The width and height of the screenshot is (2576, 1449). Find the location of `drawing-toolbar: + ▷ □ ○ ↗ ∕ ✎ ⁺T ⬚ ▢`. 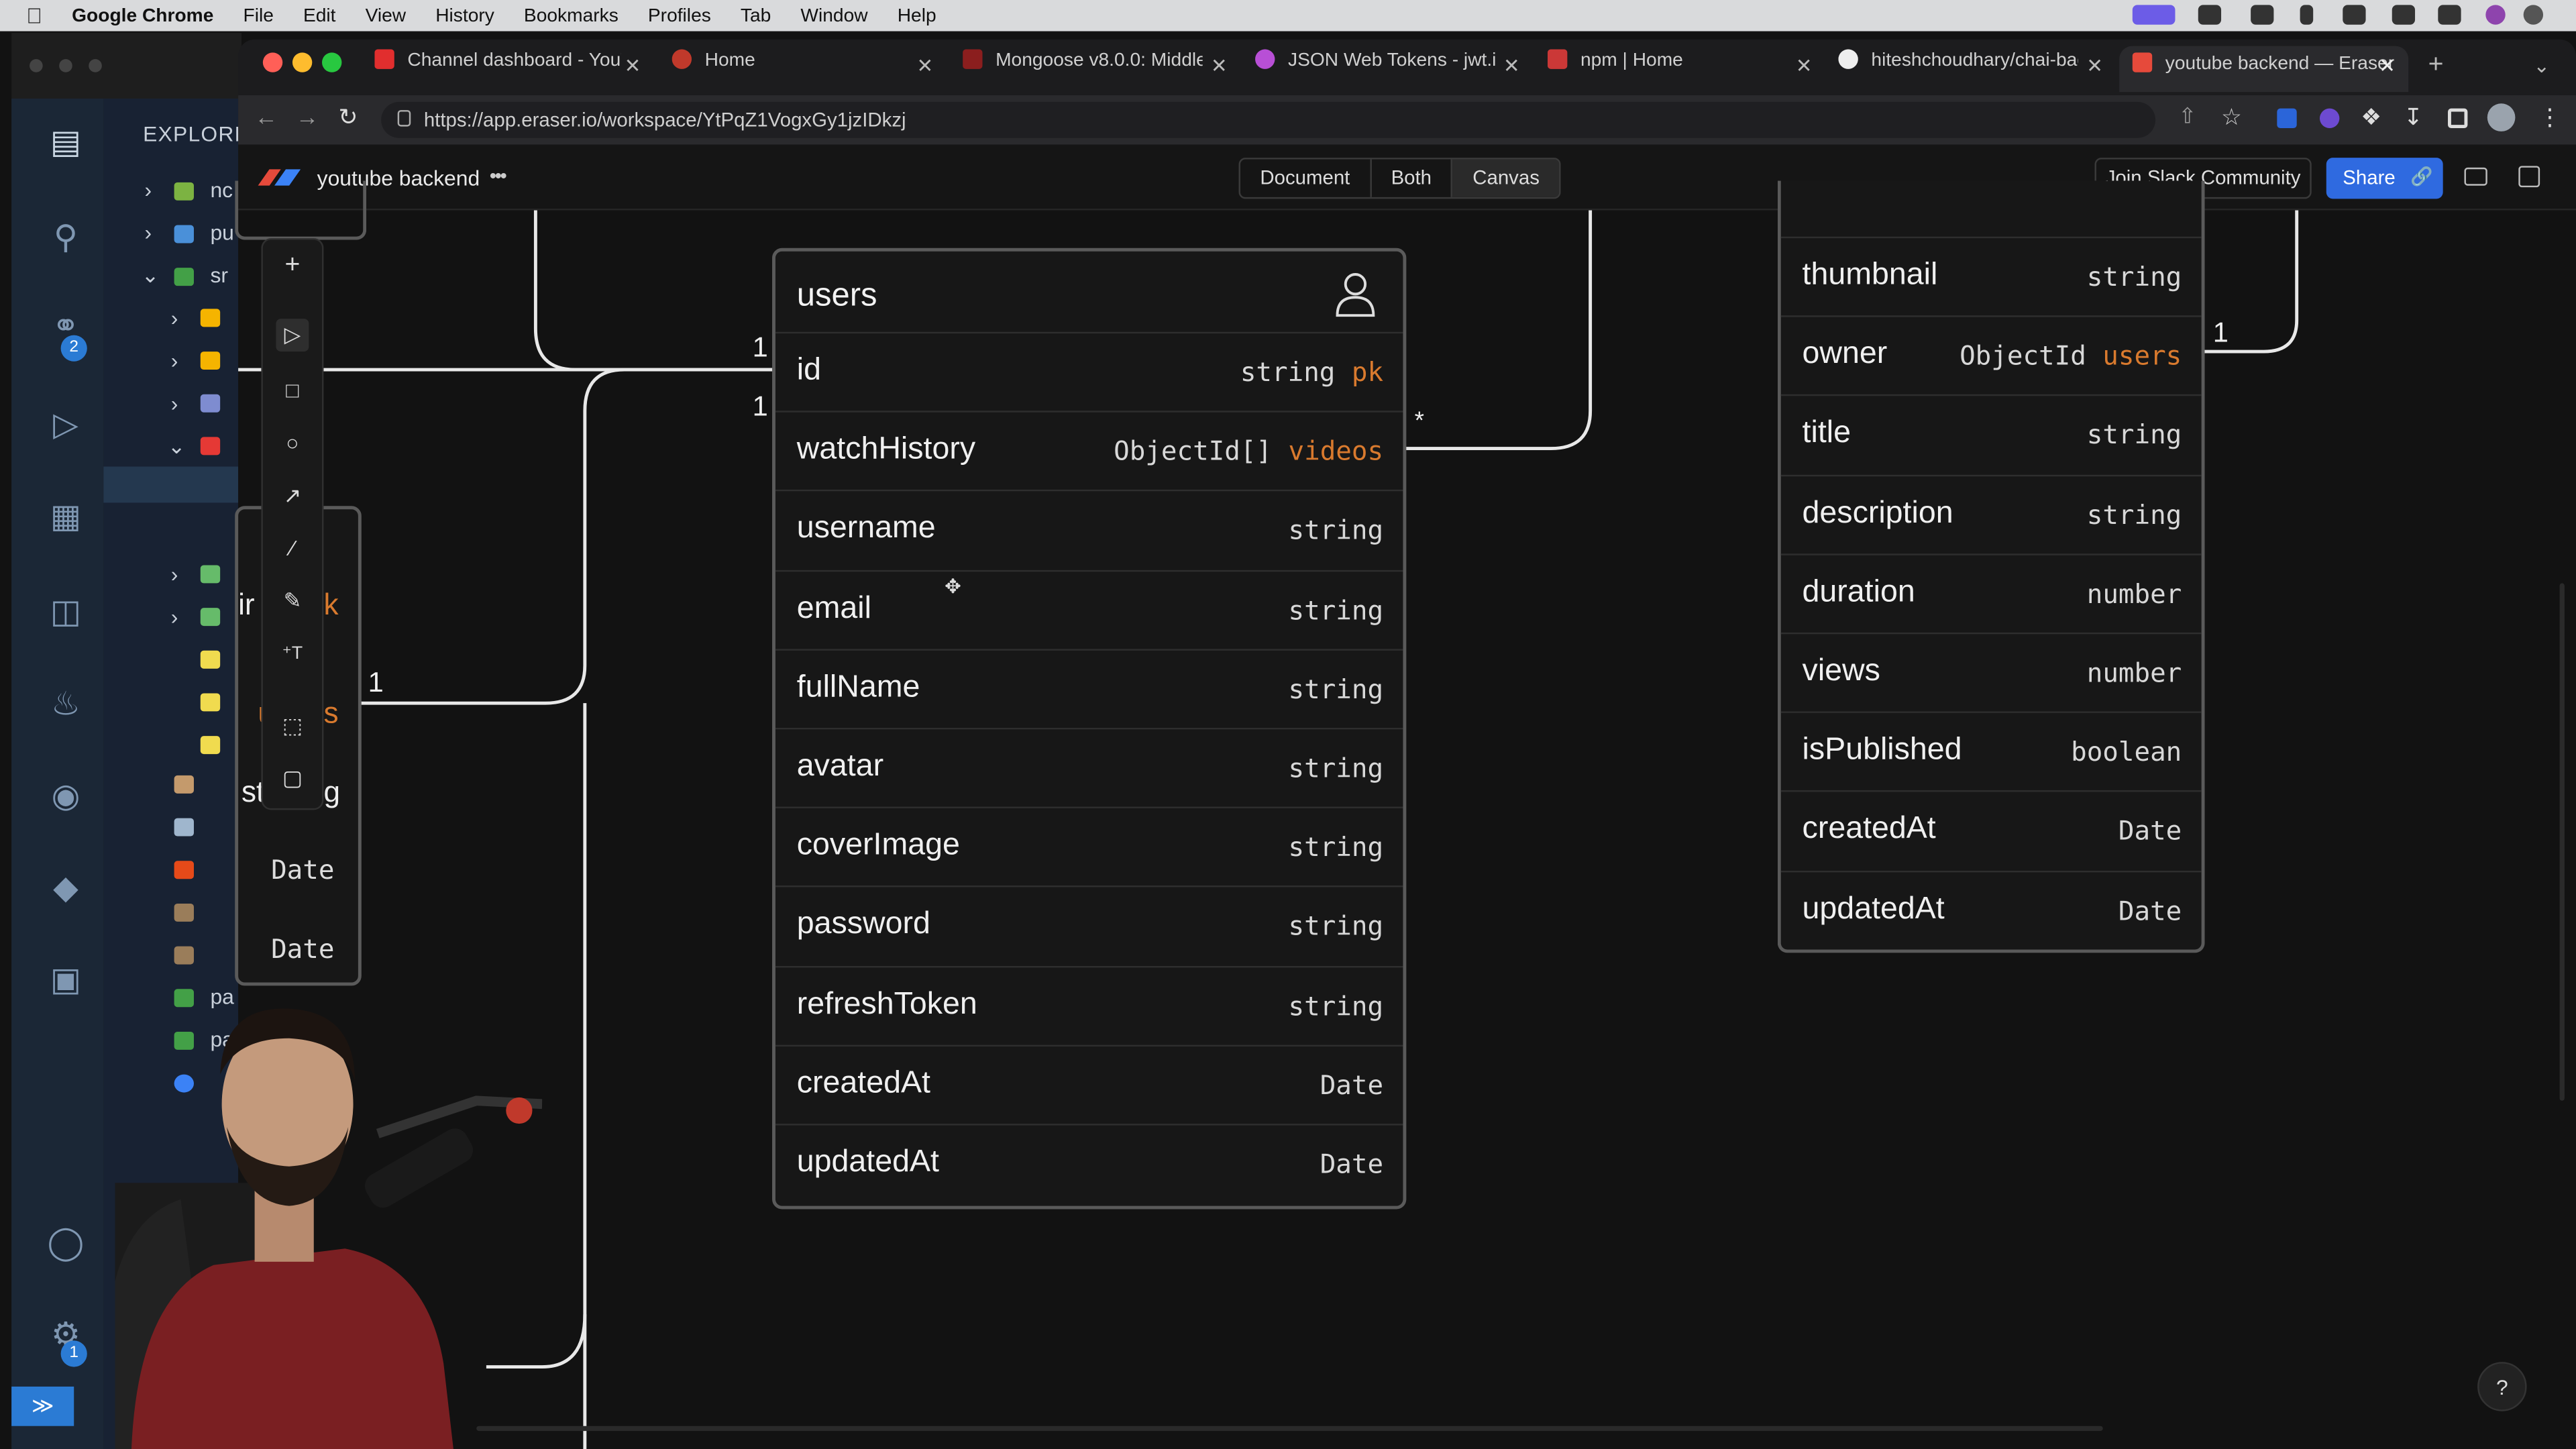

drawing-toolbar: + ▷ □ ○ ↗ ∕ ✎ ⁺T ⬚ ▢ is located at coordinates (292, 524).